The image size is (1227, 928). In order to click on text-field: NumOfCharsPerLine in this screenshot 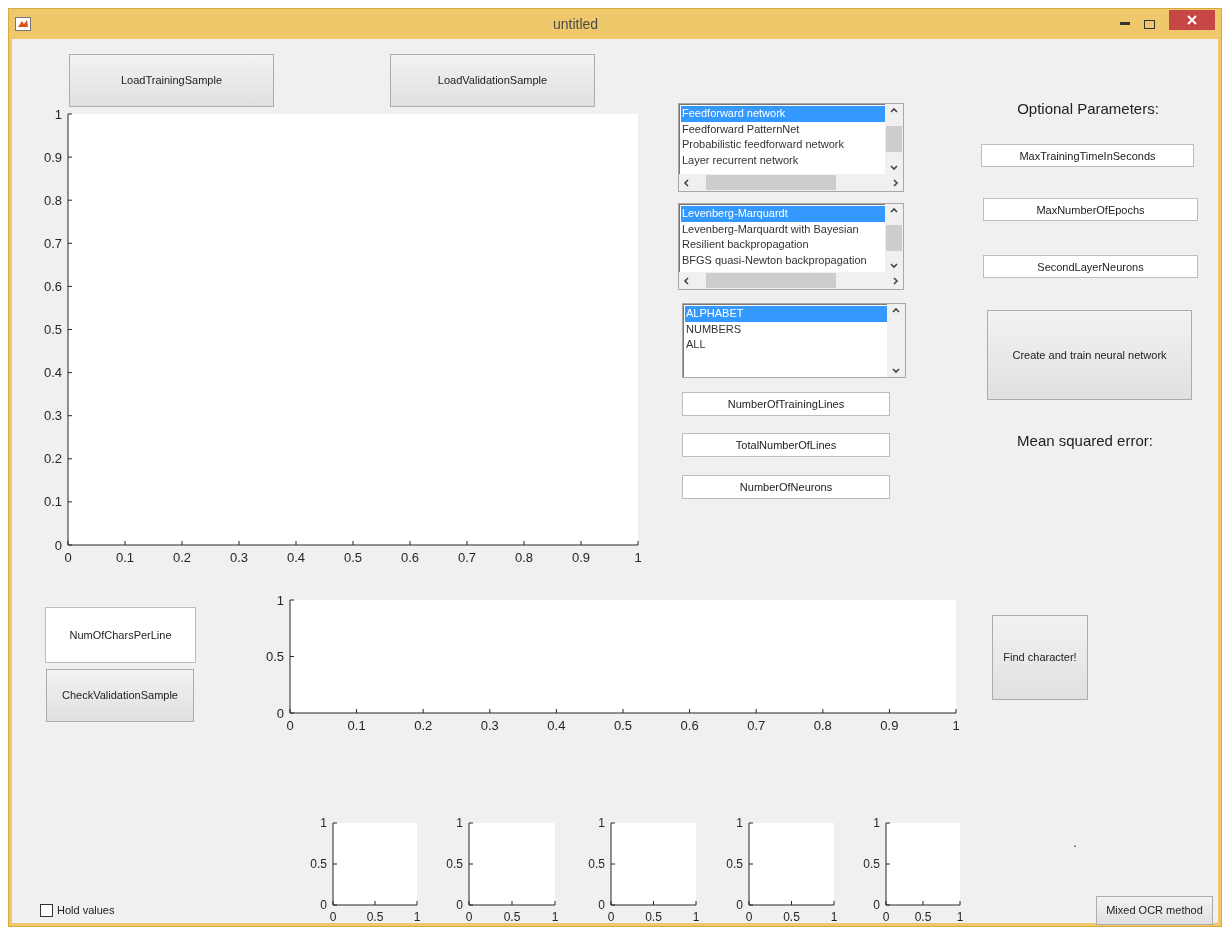, I will do `click(120, 635)`.